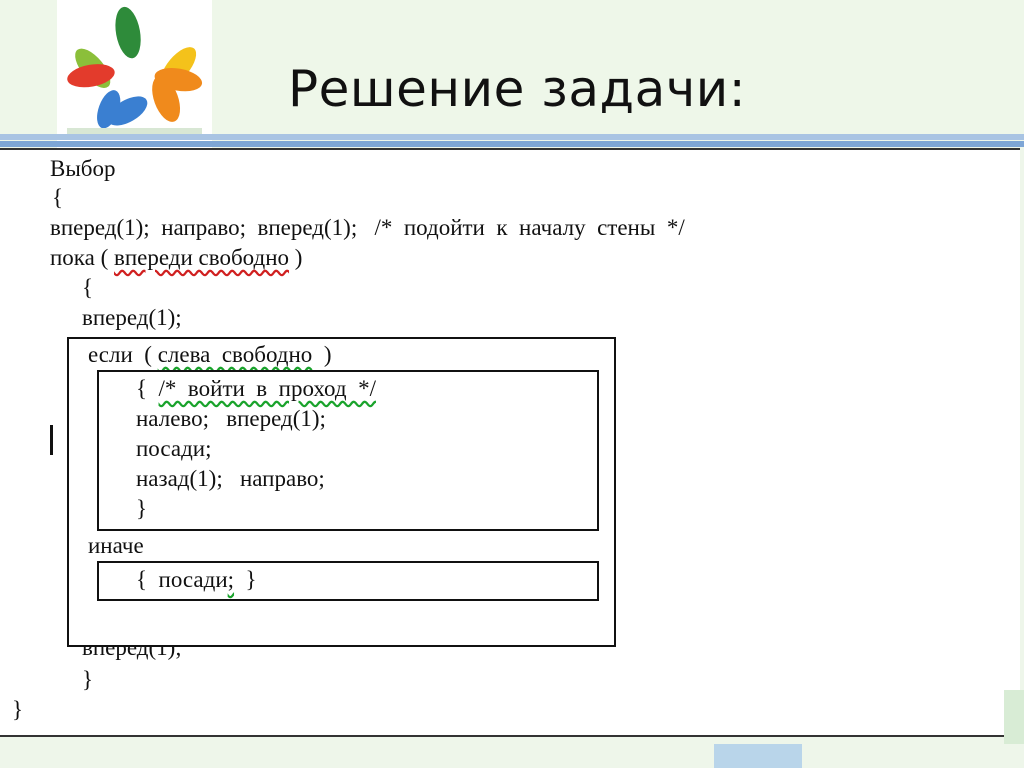 The width and height of the screenshot is (1024, 768). Describe the element at coordinates (82, 257) in the screenshot. I see `code-token: пока (` at that location.